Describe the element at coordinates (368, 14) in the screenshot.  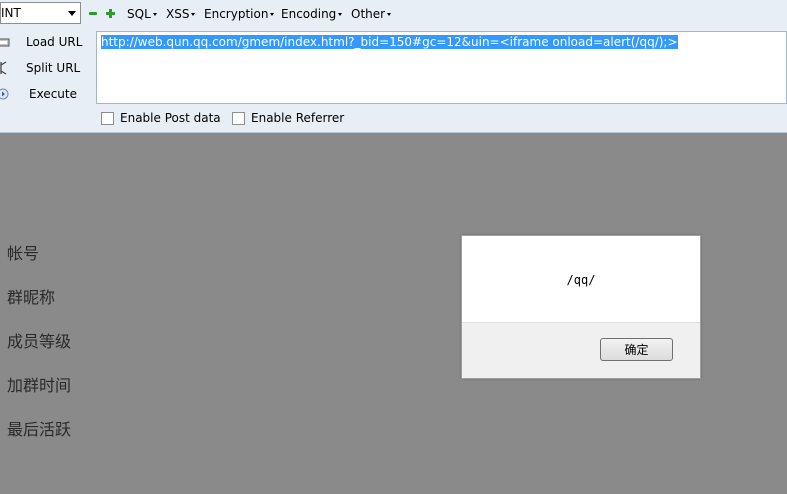
I see `menu-other-label: Other` at that location.